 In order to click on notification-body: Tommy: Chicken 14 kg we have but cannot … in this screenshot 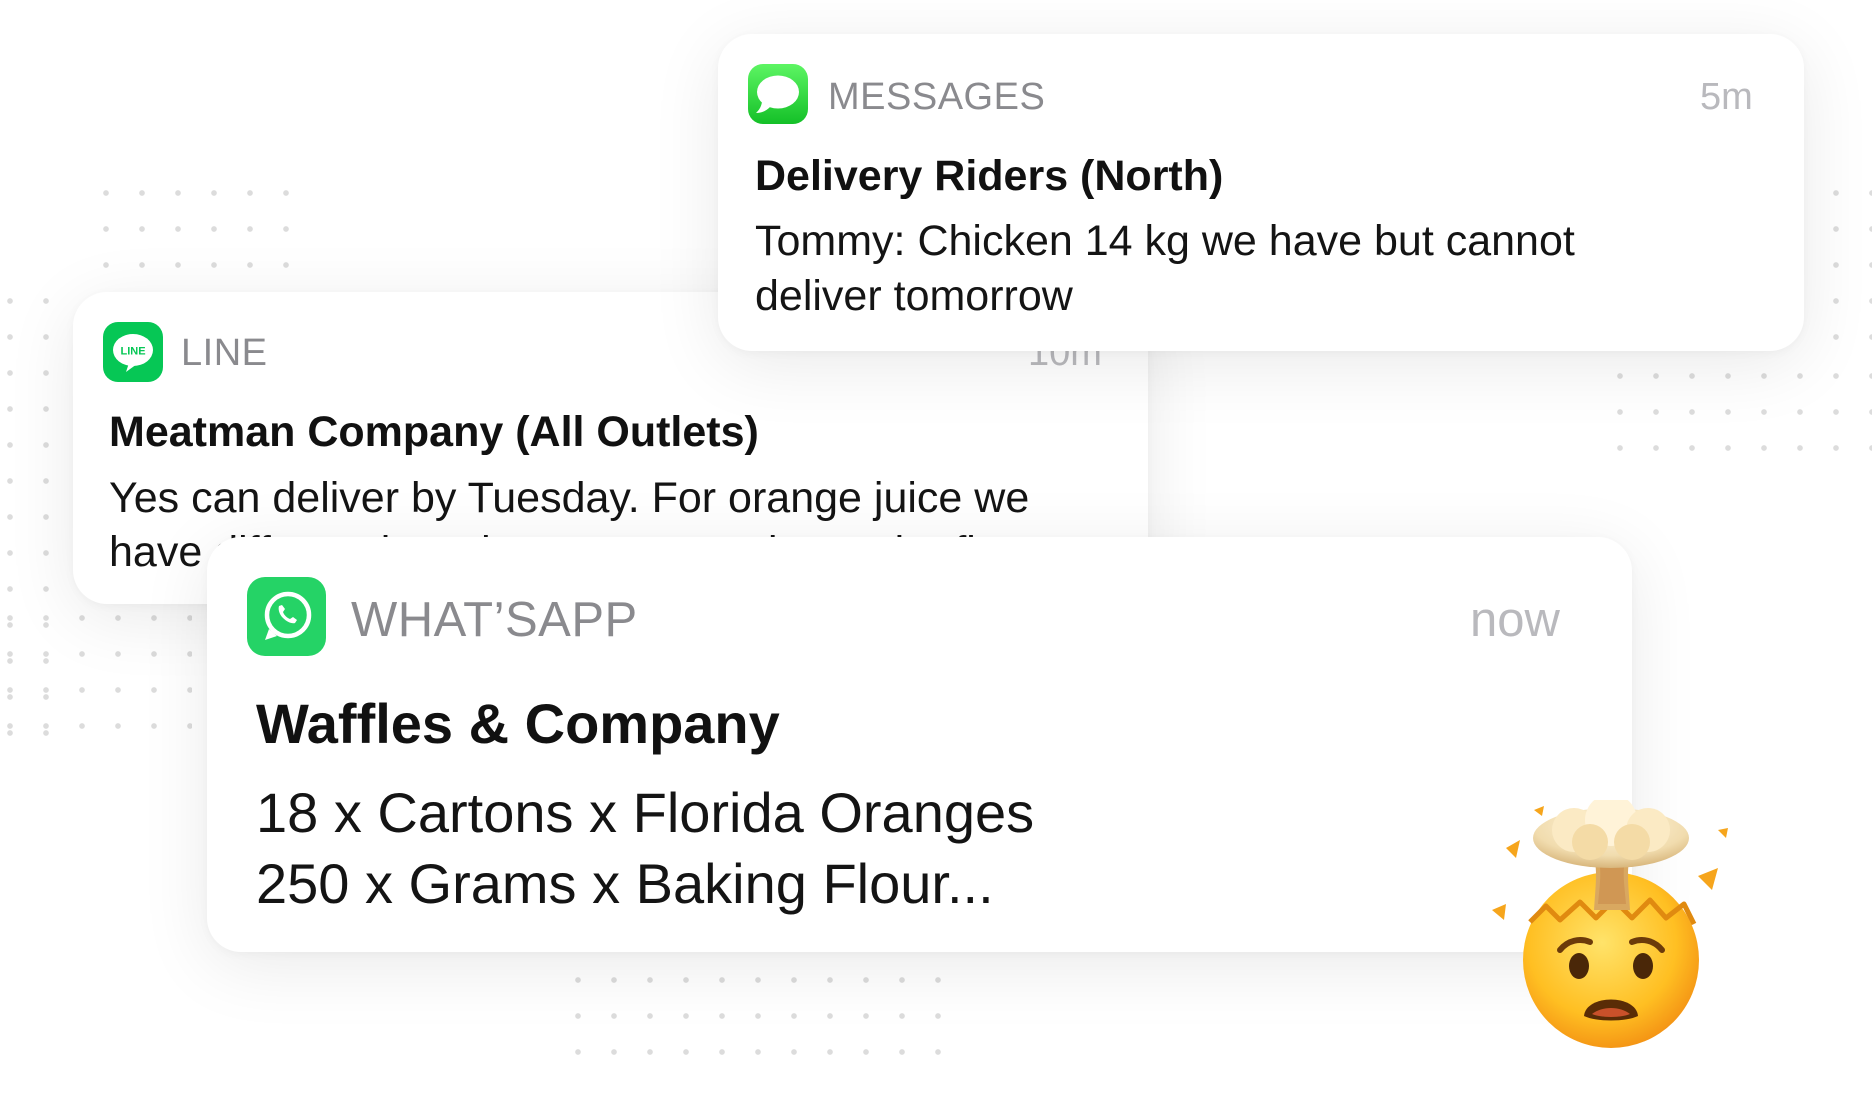, I will do `click(1165, 269)`.